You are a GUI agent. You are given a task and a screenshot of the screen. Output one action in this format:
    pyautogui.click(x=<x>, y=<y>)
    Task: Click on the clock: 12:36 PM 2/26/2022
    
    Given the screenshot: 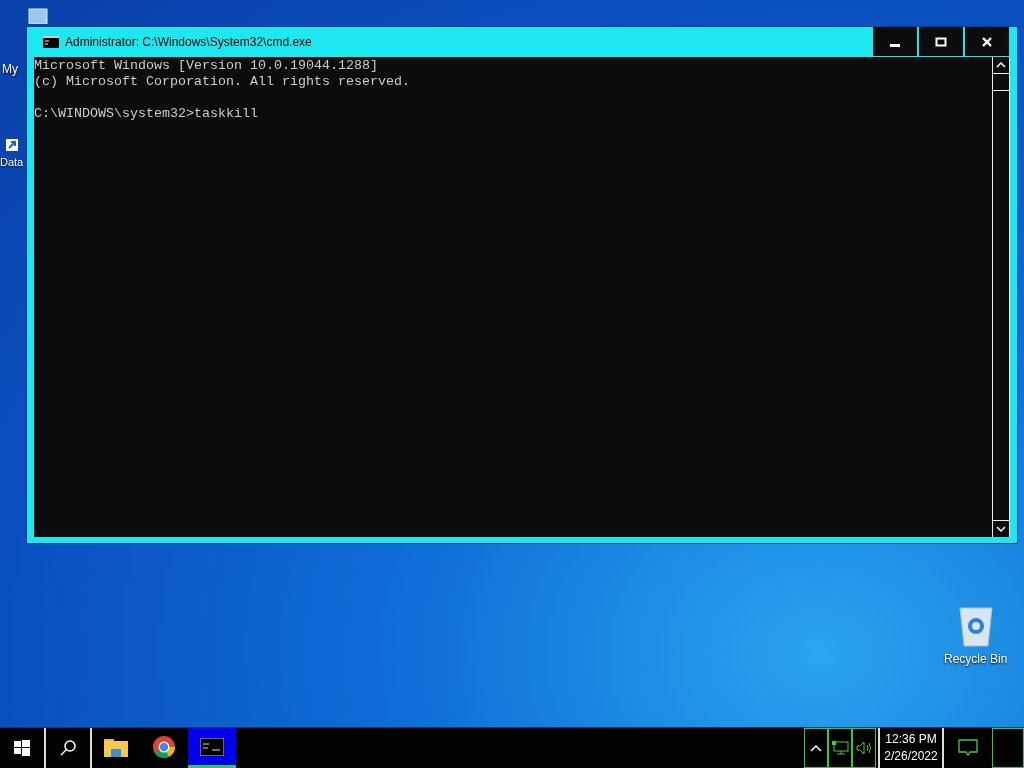 What is the action you would take?
    pyautogui.click(x=911, y=748)
    